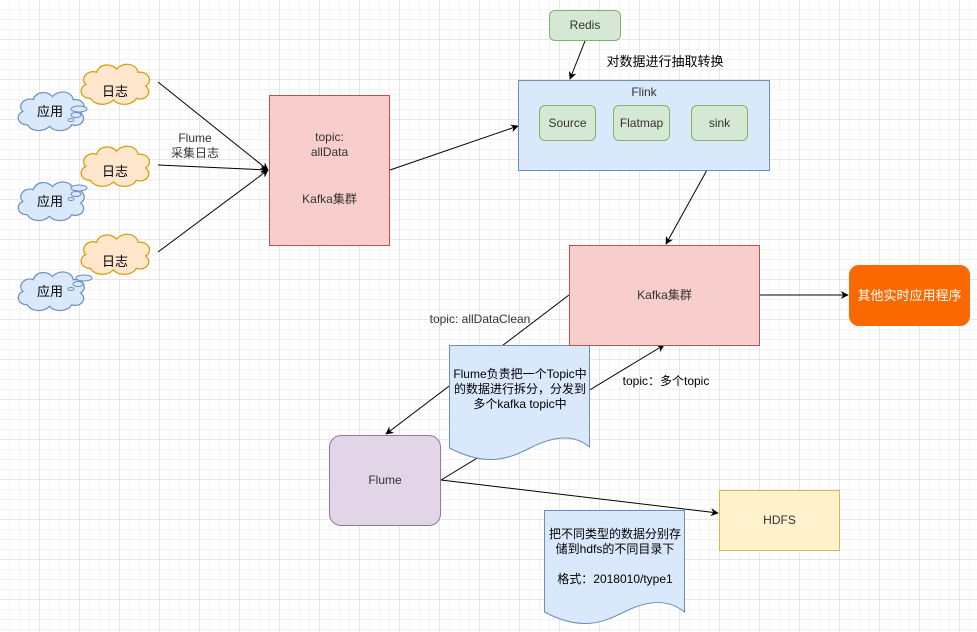  I want to click on edge-flume-hdfs, so click(579, 498).